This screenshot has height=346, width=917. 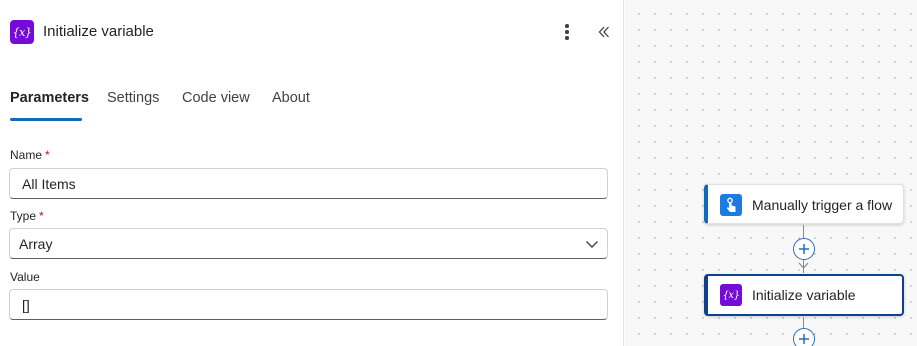 I want to click on variable-node-label: Initialize variable, so click(x=804, y=295).